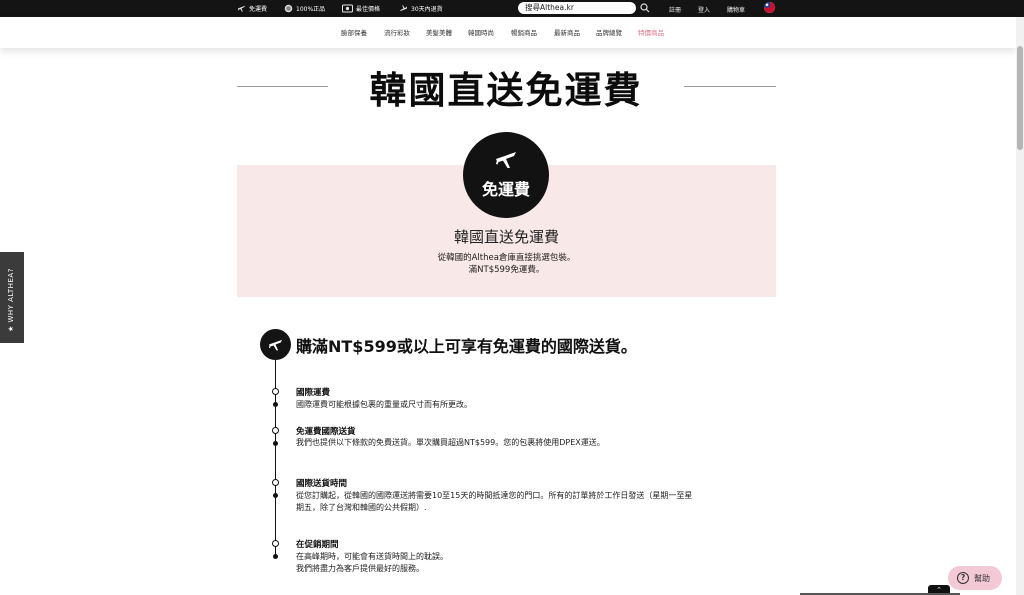 The width and height of the screenshot is (1024, 595). I want to click on authentic-badge-icon, so click(288, 8).